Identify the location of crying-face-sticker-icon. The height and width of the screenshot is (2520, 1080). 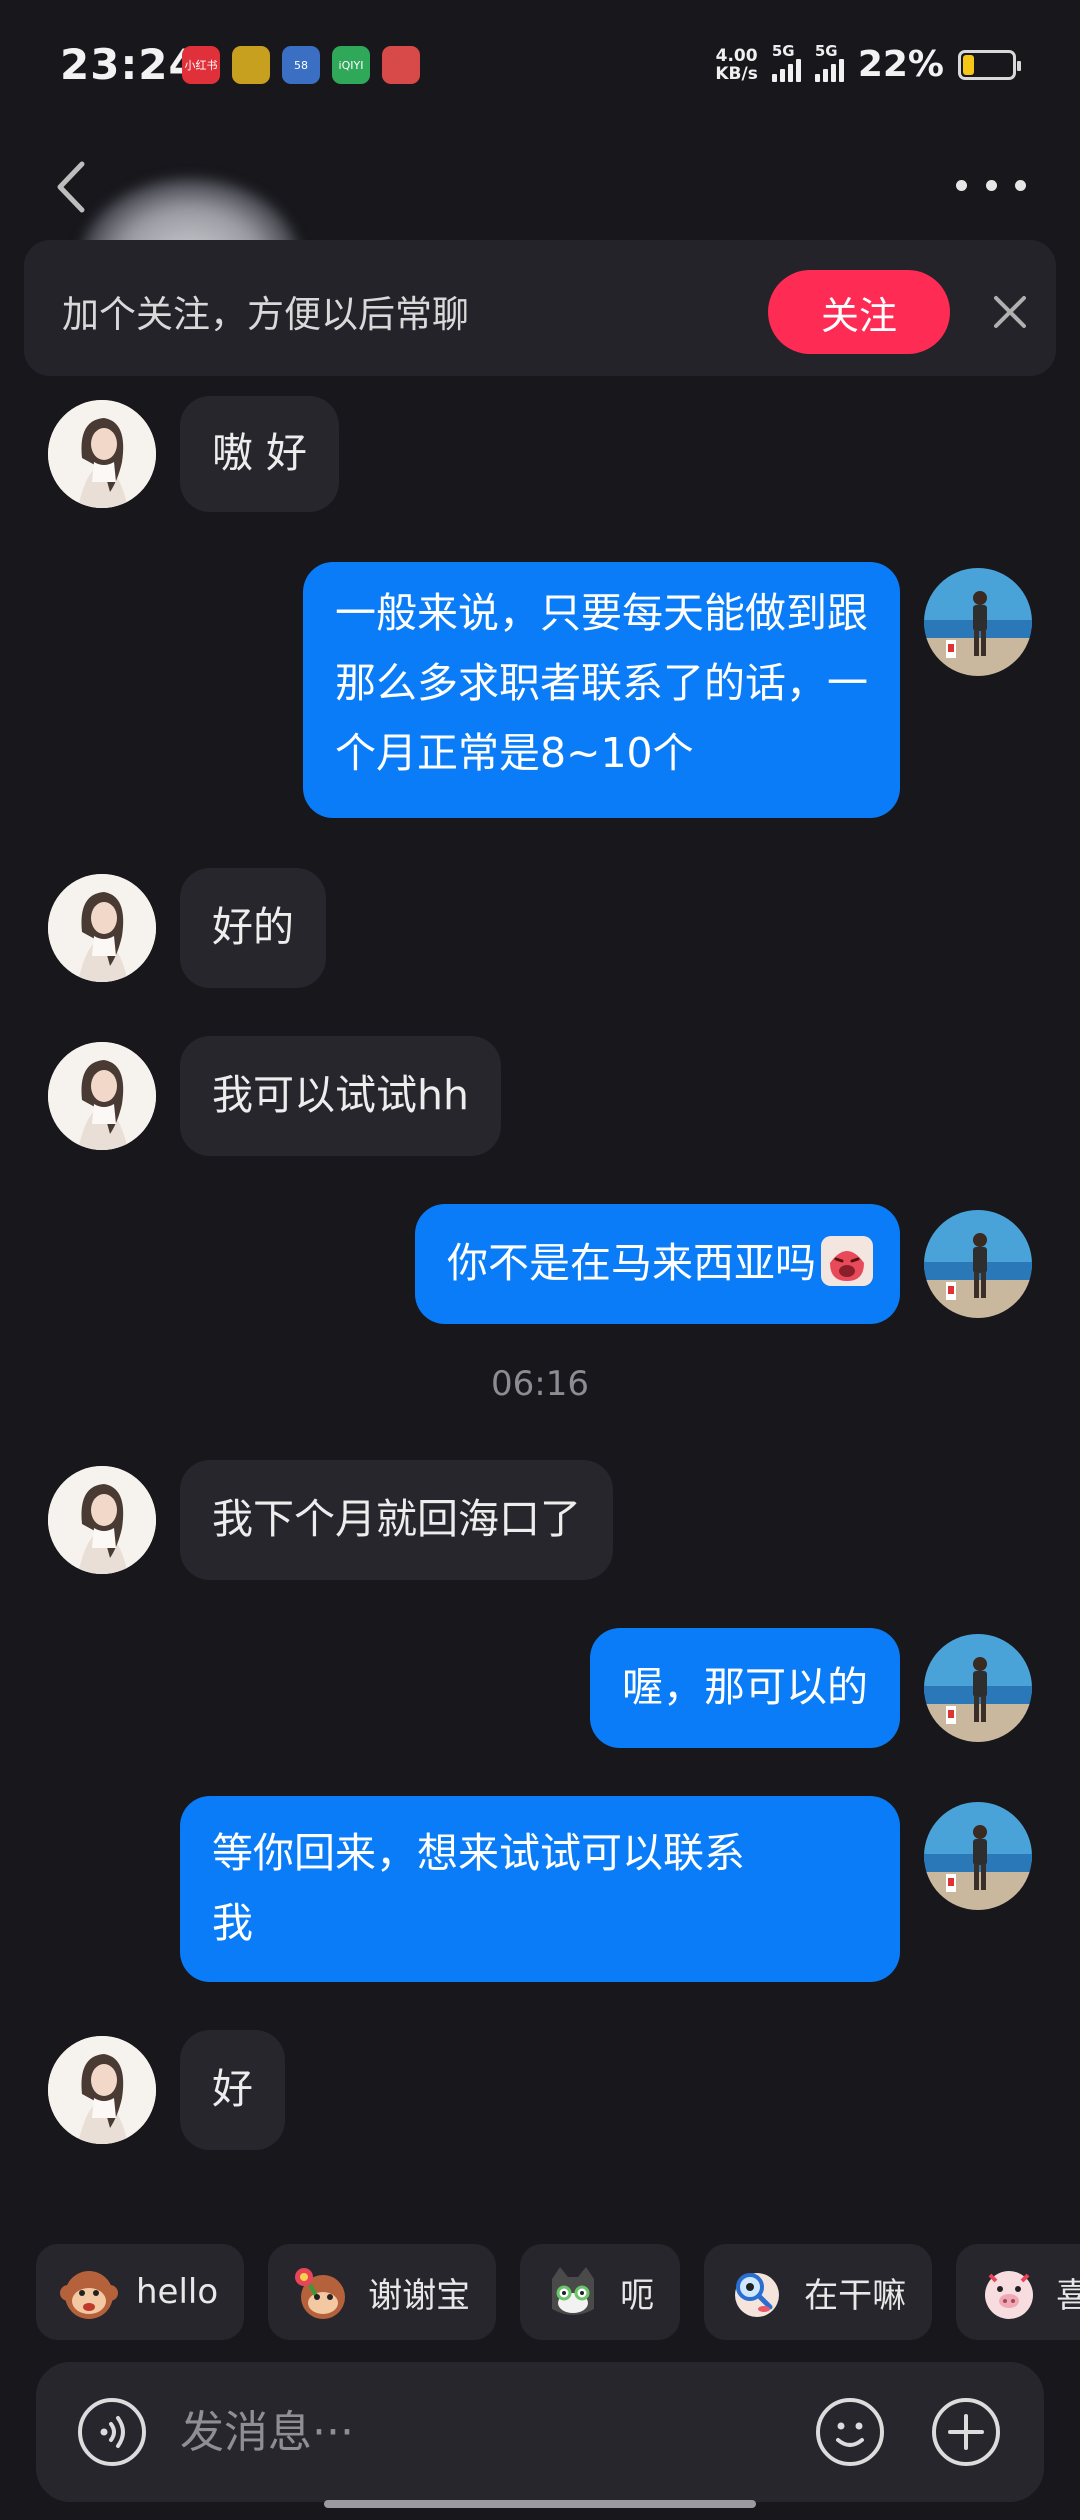
(847, 1261).